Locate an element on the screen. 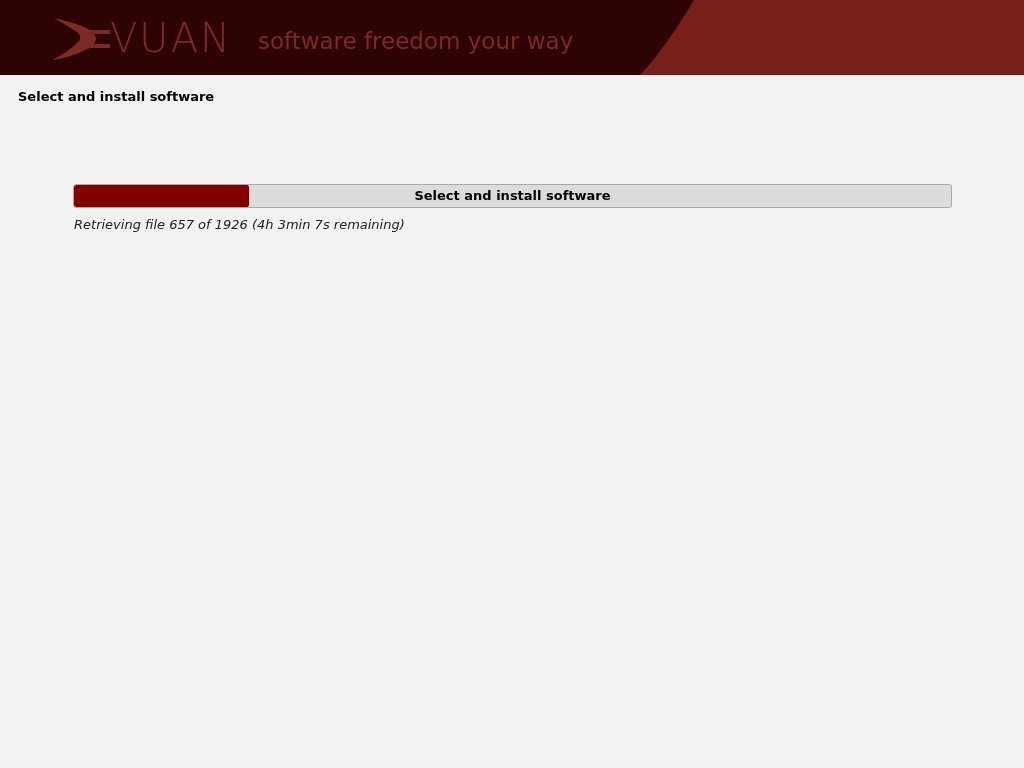 The width and height of the screenshot is (1024, 768). swirl-logo-icon is located at coordinates (81, 37).